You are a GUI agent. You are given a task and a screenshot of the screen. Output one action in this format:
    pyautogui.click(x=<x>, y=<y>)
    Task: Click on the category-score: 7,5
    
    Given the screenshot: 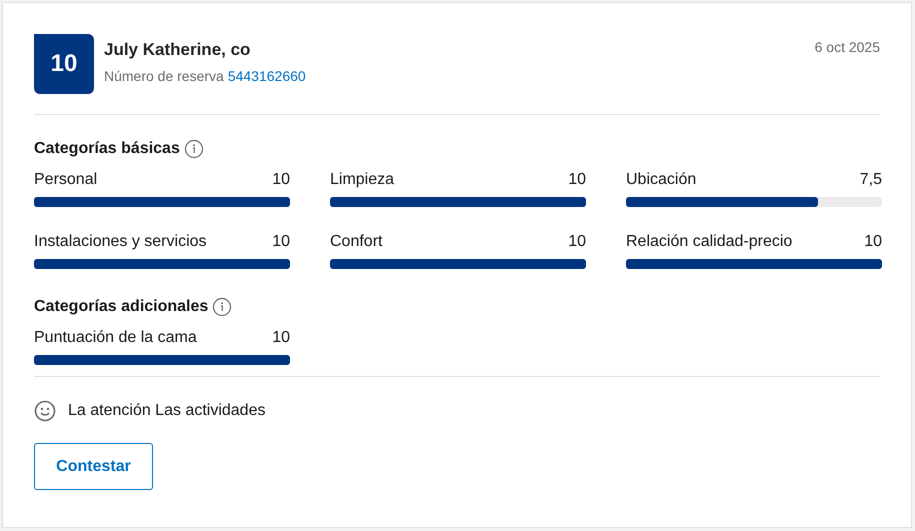 What is the action you would take?
    pyautogui.click(x=871, y=180)
    